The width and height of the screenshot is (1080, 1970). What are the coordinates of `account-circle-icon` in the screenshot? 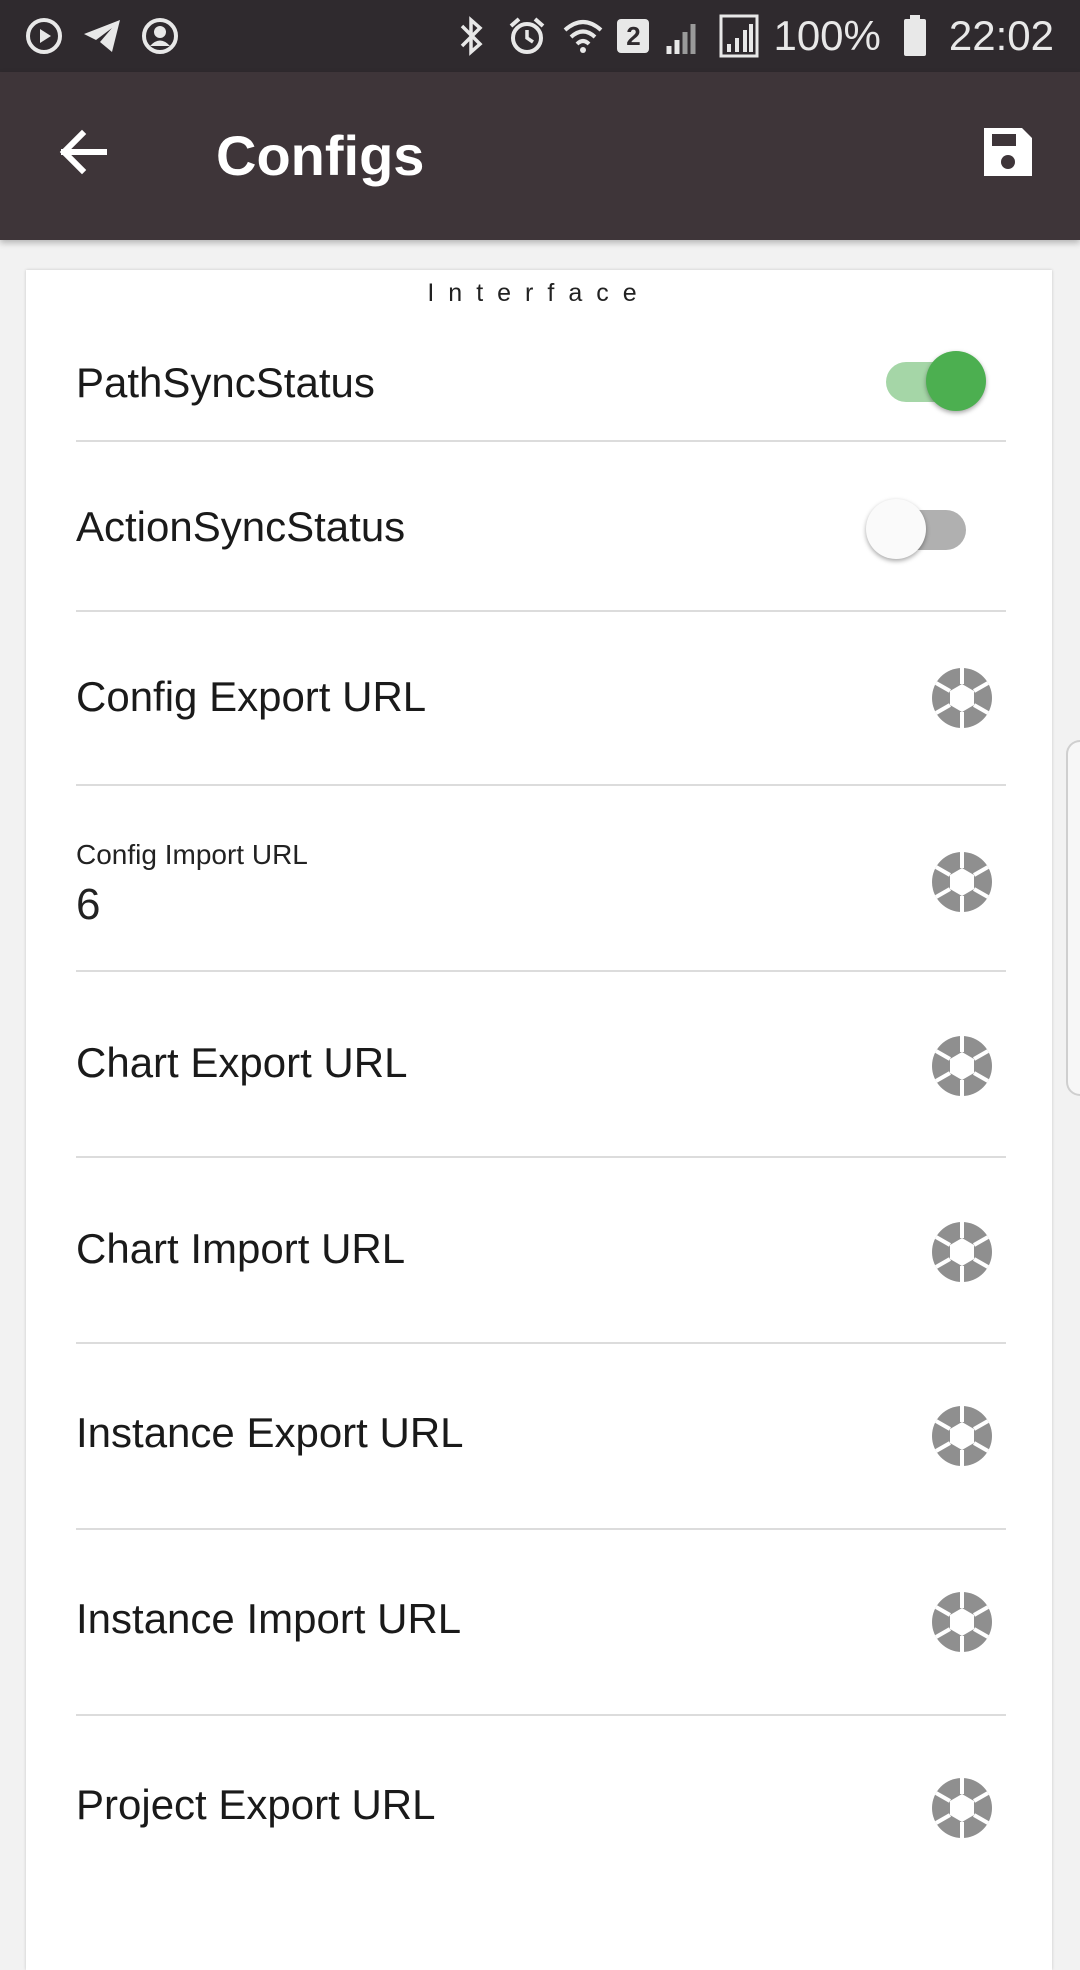 It's located at (160, 36).